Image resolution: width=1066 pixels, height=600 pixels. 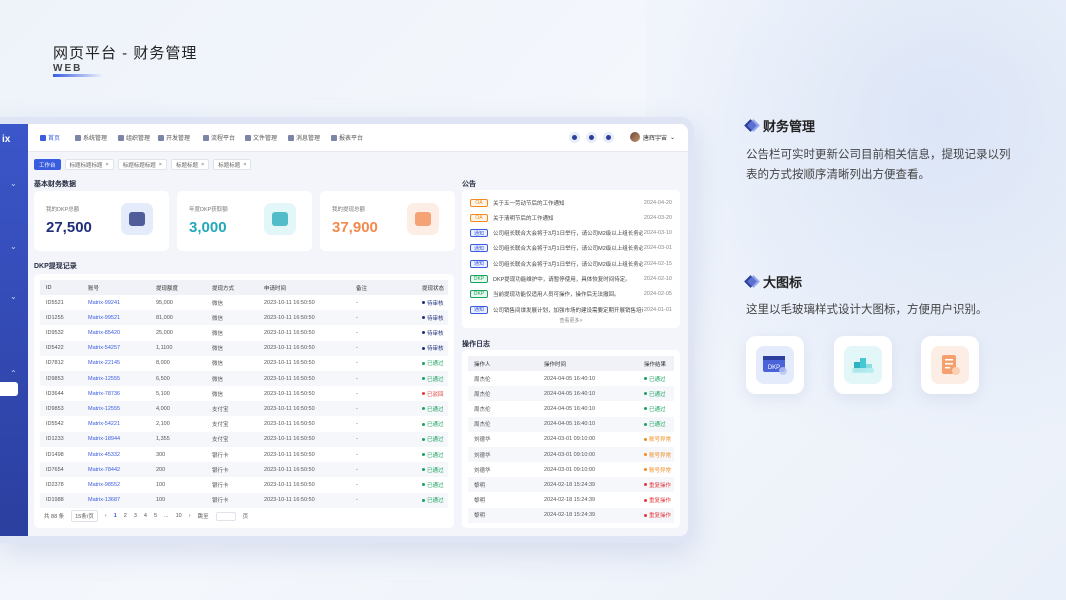 I want to click on nav-item: 组织管理, so click(x=134, y=137).